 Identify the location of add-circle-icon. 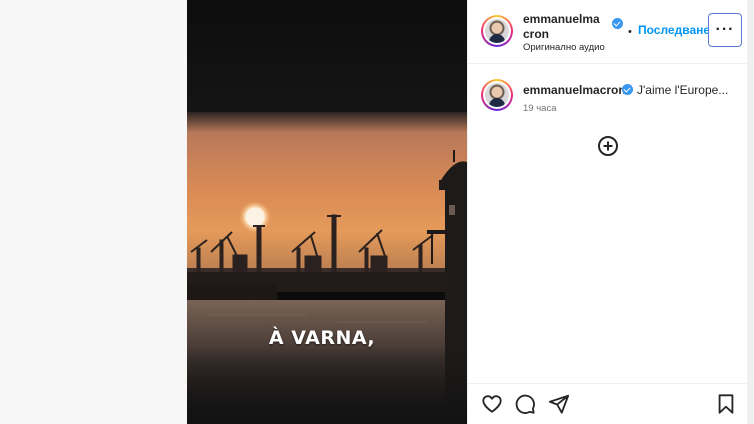
(608, 146).